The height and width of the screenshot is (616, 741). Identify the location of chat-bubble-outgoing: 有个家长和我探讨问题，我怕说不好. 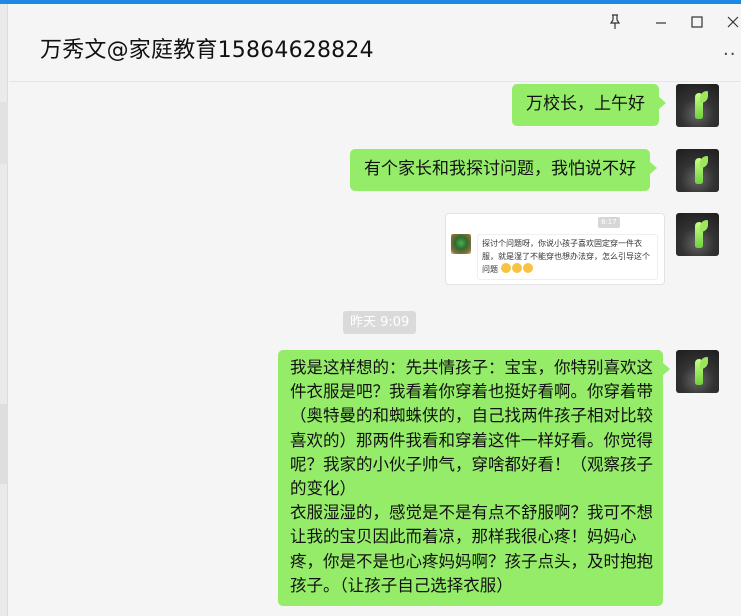
(503, 170).